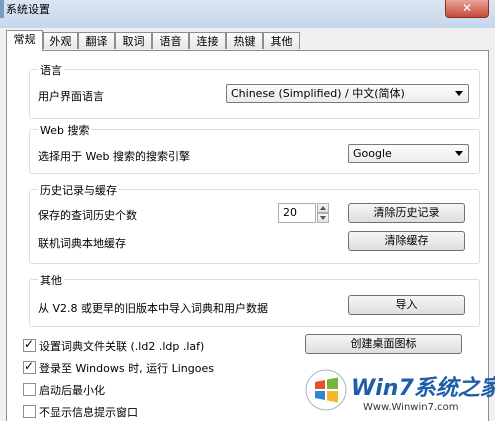  Describe the element at coordinates (254, 299) in the screenshot. I see `other-group: 其他 从 V2.8 或更早的旧版本中导入词典和用户数据 导入` at that location.